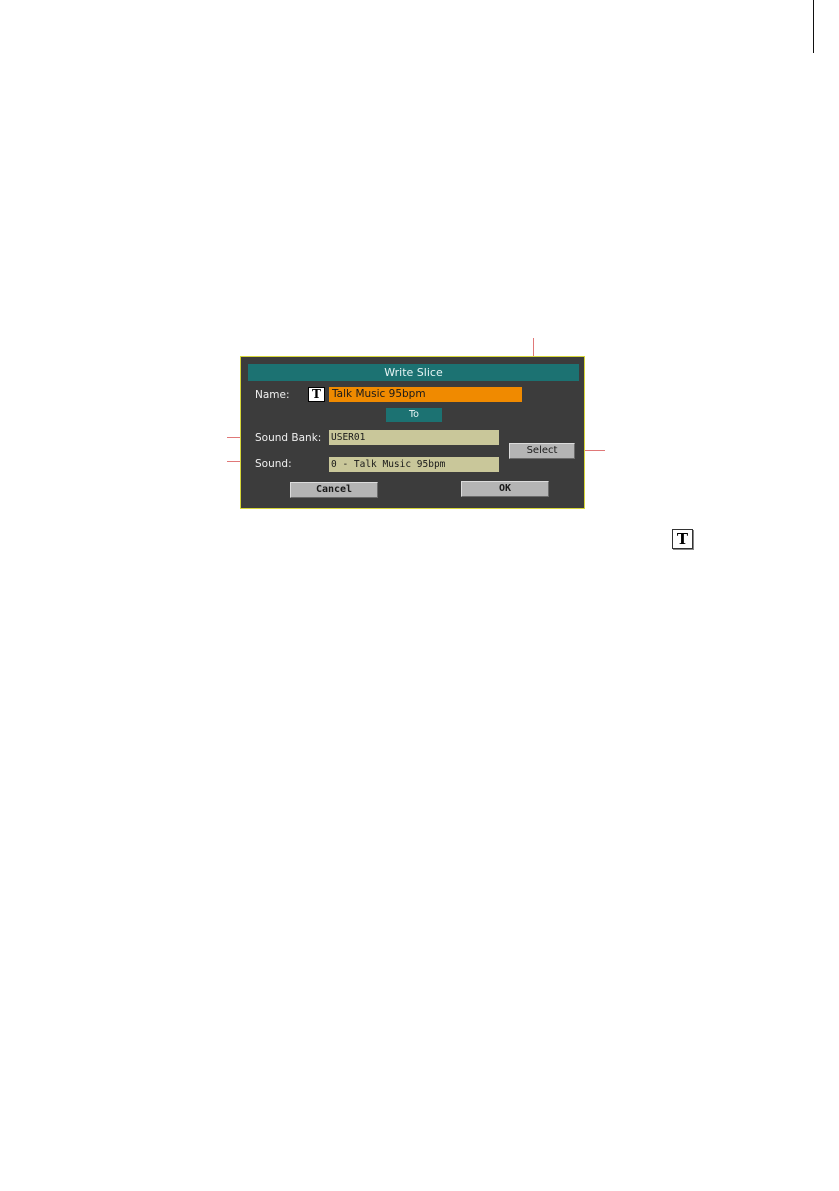 This screenshot has height=1191, width=839. What do you see at coordinates (288, 438) in the screenshot?
I see `sound-bank-label: Sound Bank:` at bounding box center [288, 438].